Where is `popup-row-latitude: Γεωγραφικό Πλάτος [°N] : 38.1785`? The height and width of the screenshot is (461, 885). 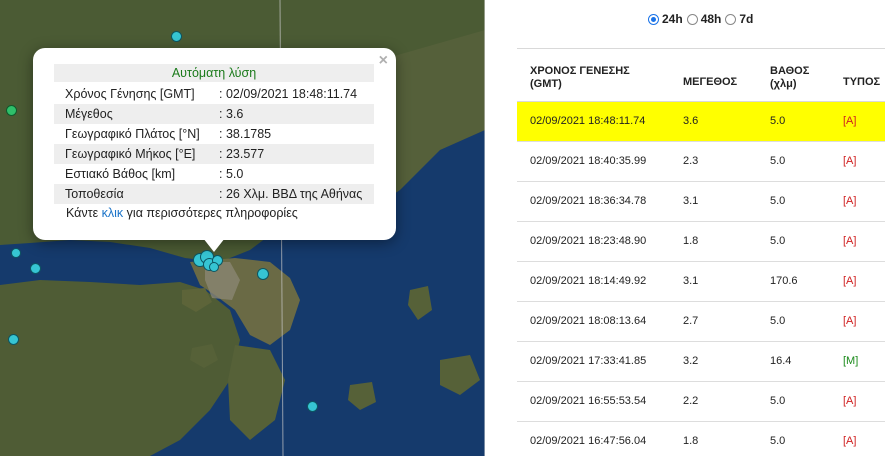 popup-row-latitude: Γεωγραφικό Πλάτος [°N] : 38.1785 is located at coordinates (214, 134).